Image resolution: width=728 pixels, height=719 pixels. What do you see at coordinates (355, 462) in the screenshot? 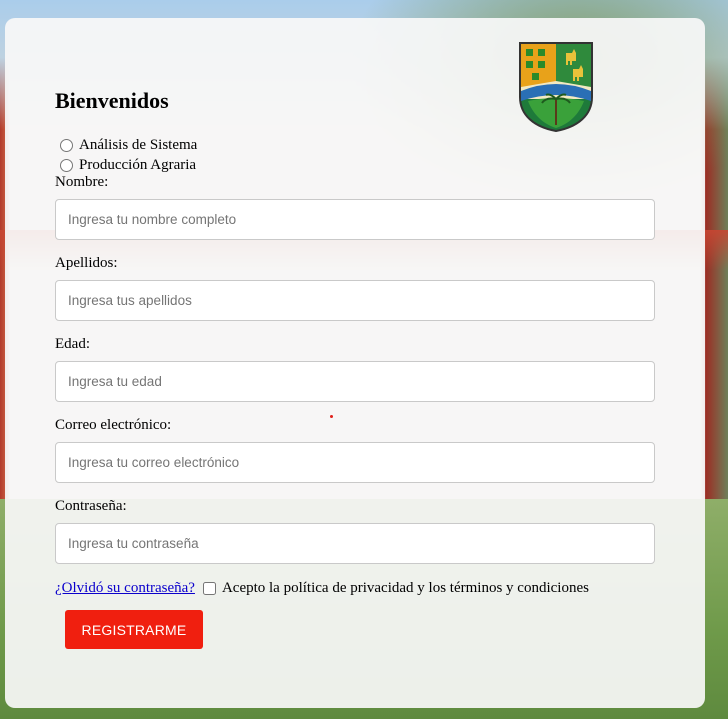
I see `email-input` at bounding box center [355, 462].